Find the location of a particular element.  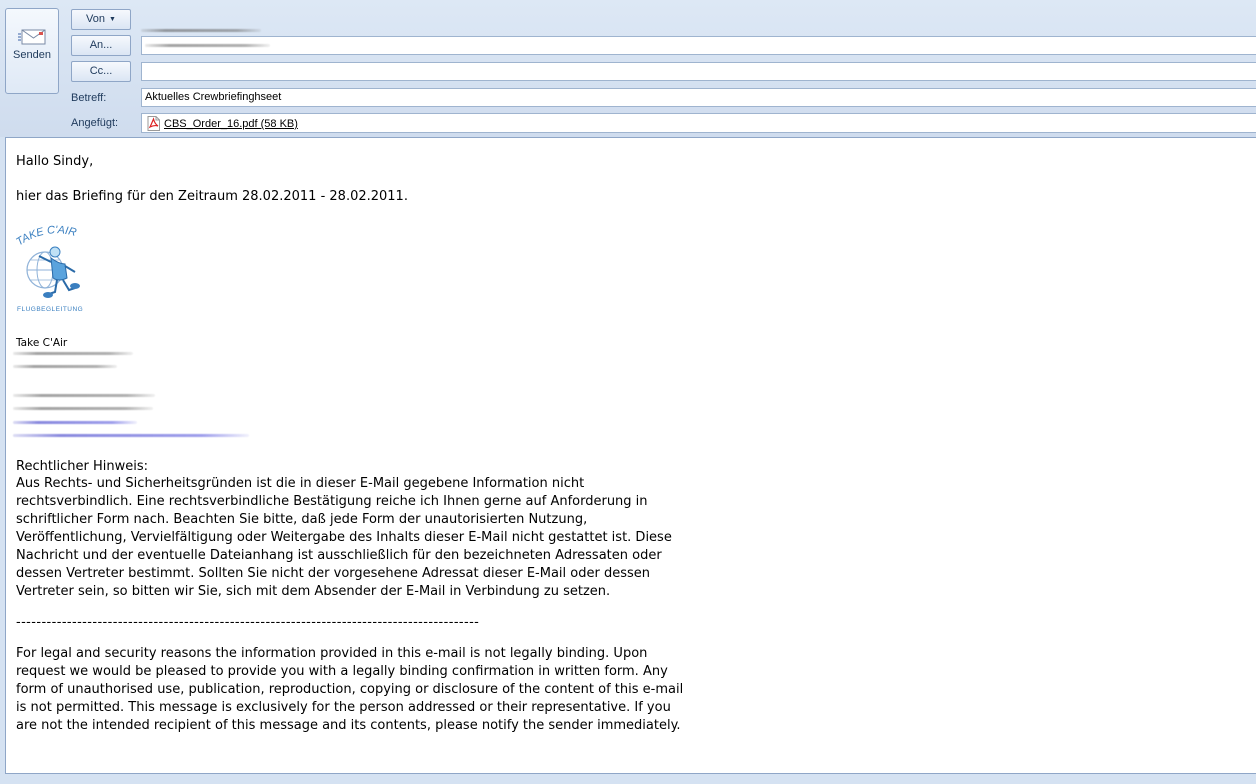

svg-text: FLUGBEGLEITUNG is located at coordinates (50, 309).